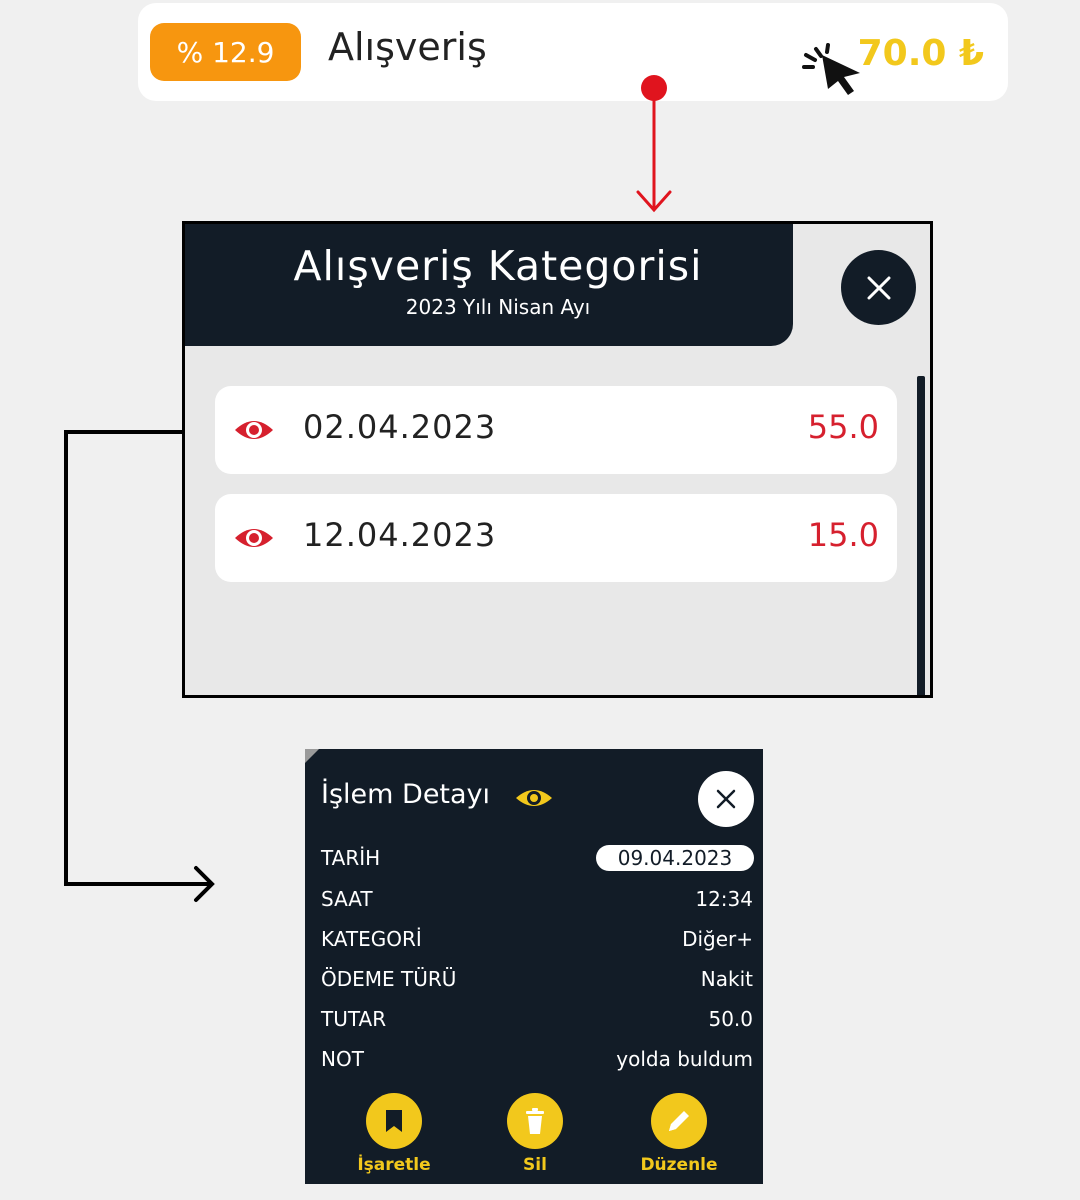  What do you see at coordinates (342, 1059) in the screenshot?
I see `field-label-note: NOT` at bounding box center [342, 1059].